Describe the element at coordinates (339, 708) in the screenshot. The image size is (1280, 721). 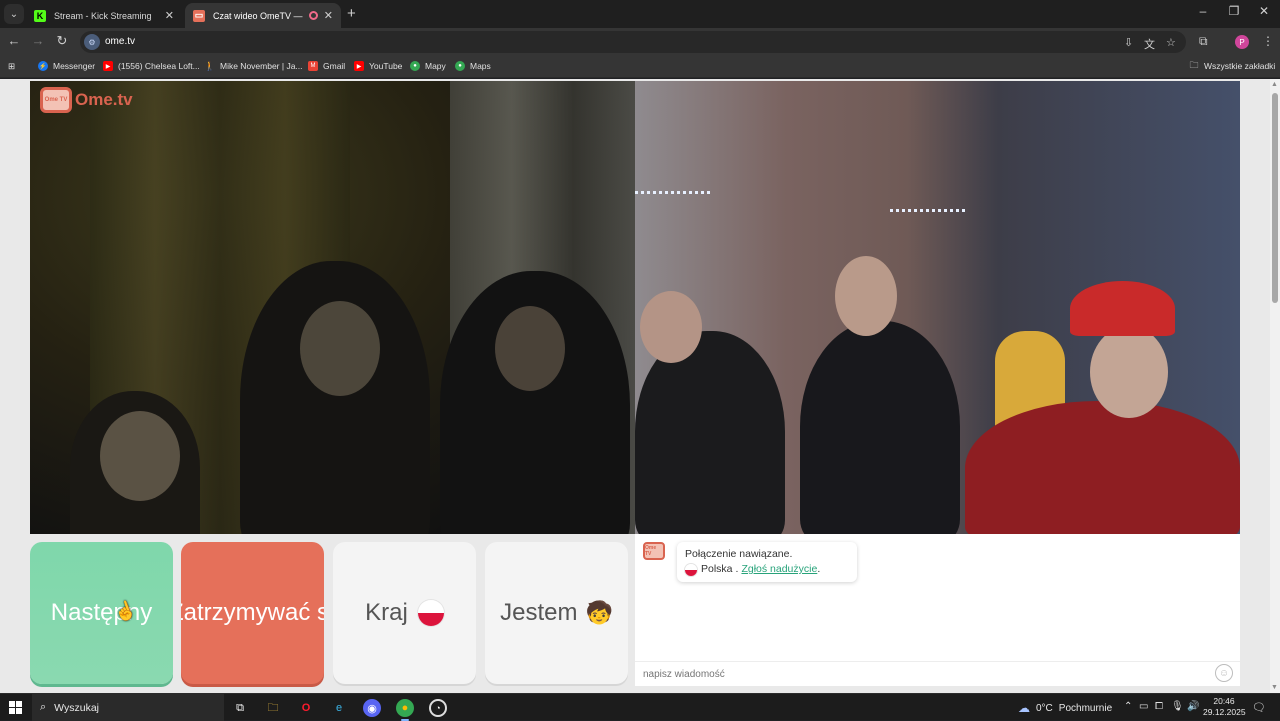
I see `edge-icon: e` at that location.